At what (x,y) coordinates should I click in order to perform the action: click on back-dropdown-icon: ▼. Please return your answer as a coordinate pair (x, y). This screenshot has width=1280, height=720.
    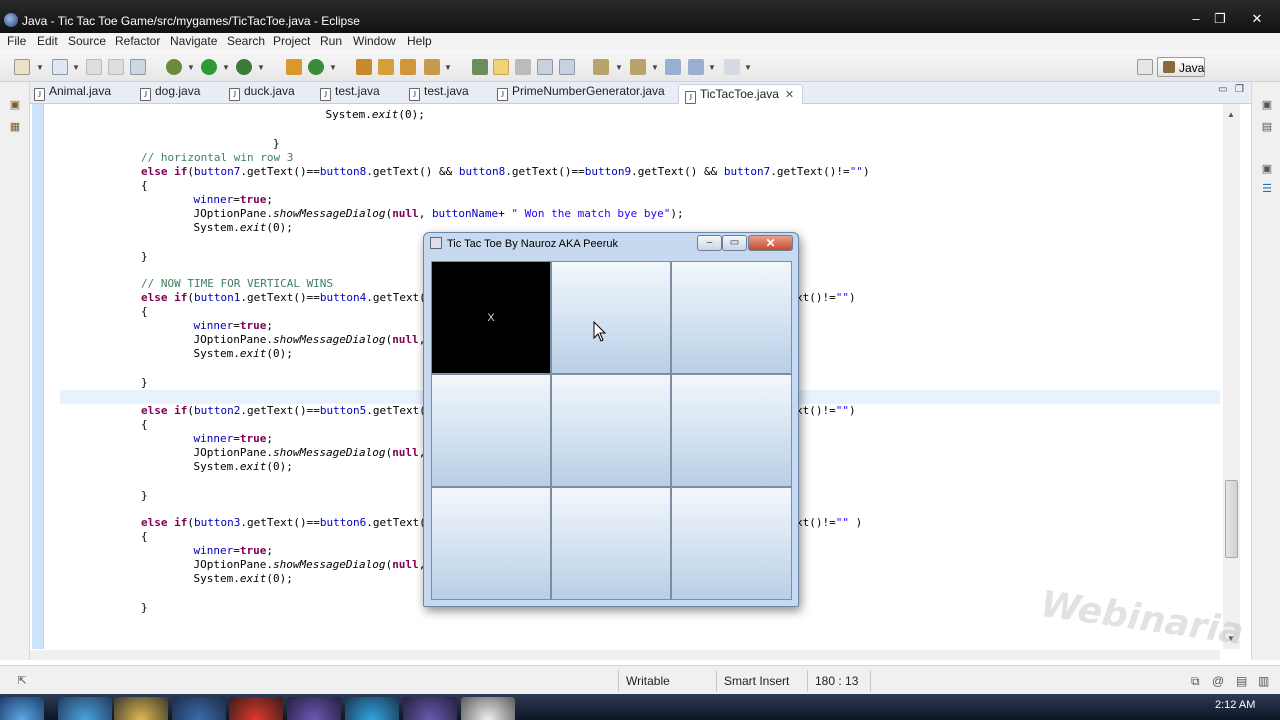
    Looking at the image, I should click on (712, 67).